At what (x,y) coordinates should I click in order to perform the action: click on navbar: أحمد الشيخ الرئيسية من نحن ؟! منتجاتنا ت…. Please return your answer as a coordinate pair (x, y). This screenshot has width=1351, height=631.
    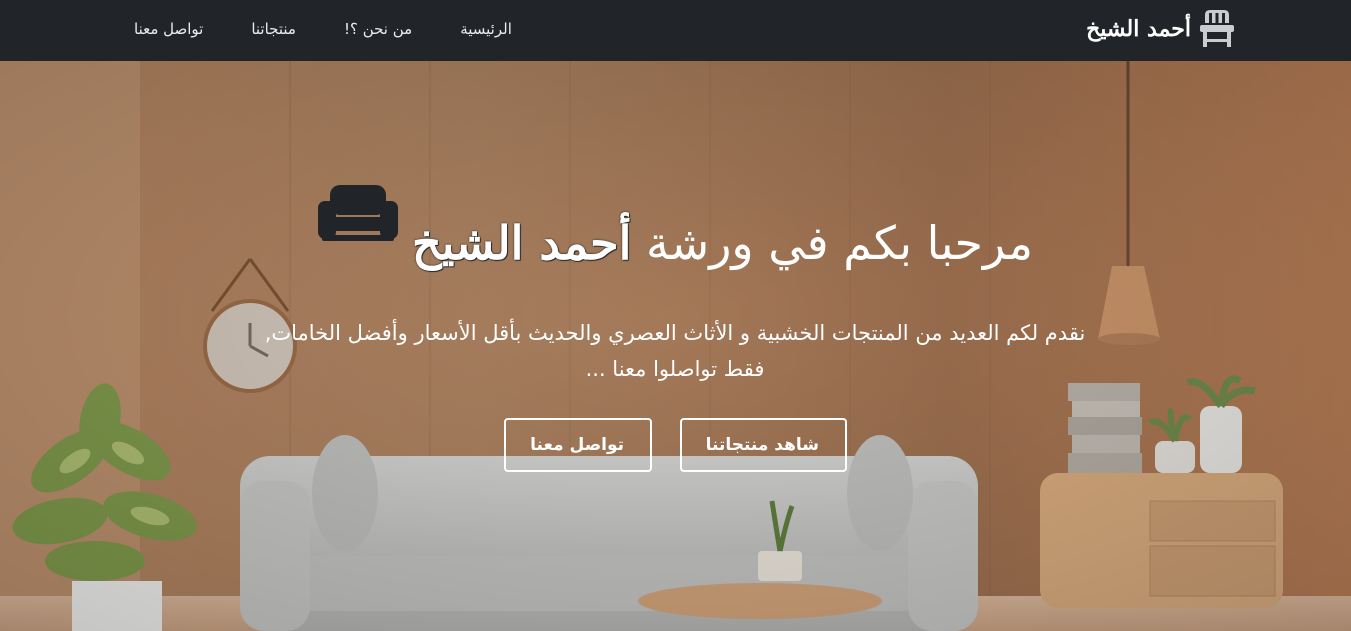
    Looking at the image, I should click on (675, 30).